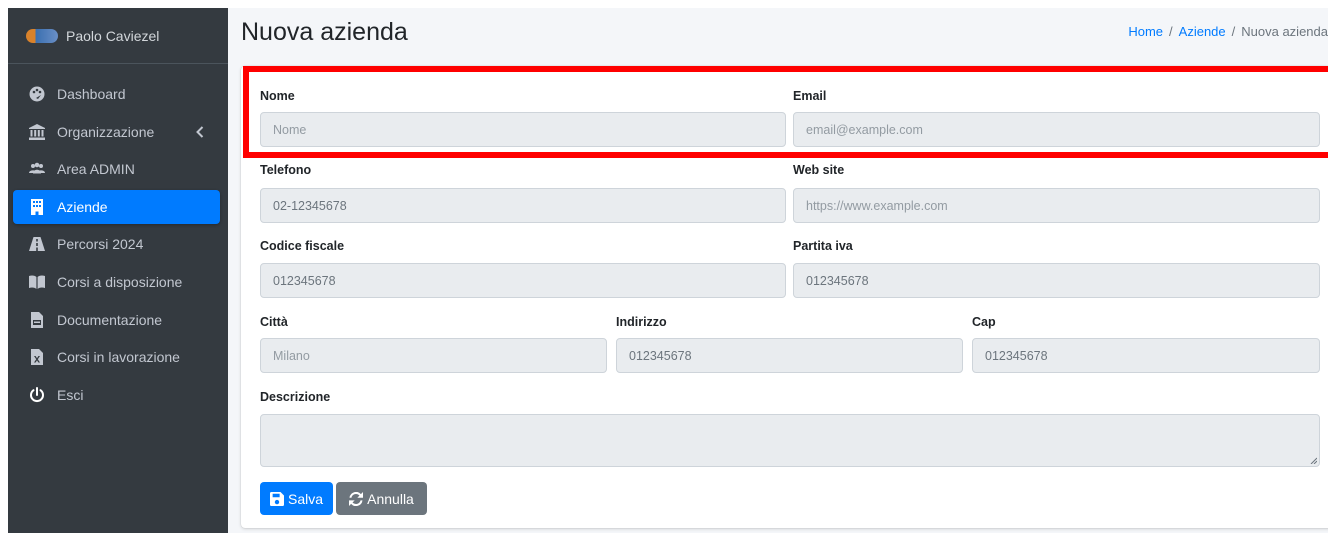 This screenshot has height=533, width=1328. What do you see at coordinates (277, 96) in the screenshot?
I see `nome-label: Nome` at bounding box center [277, 96].